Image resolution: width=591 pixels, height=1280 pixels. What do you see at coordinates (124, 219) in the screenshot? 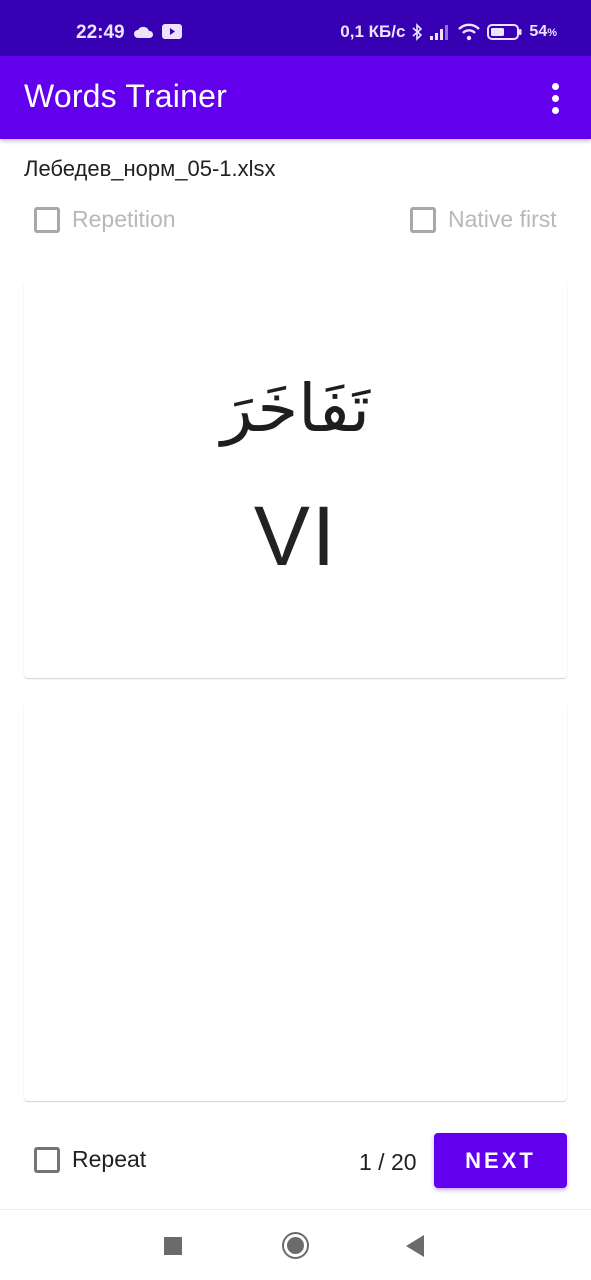
I see `repetition-label: Repetition` at bounding box center [124, 219].